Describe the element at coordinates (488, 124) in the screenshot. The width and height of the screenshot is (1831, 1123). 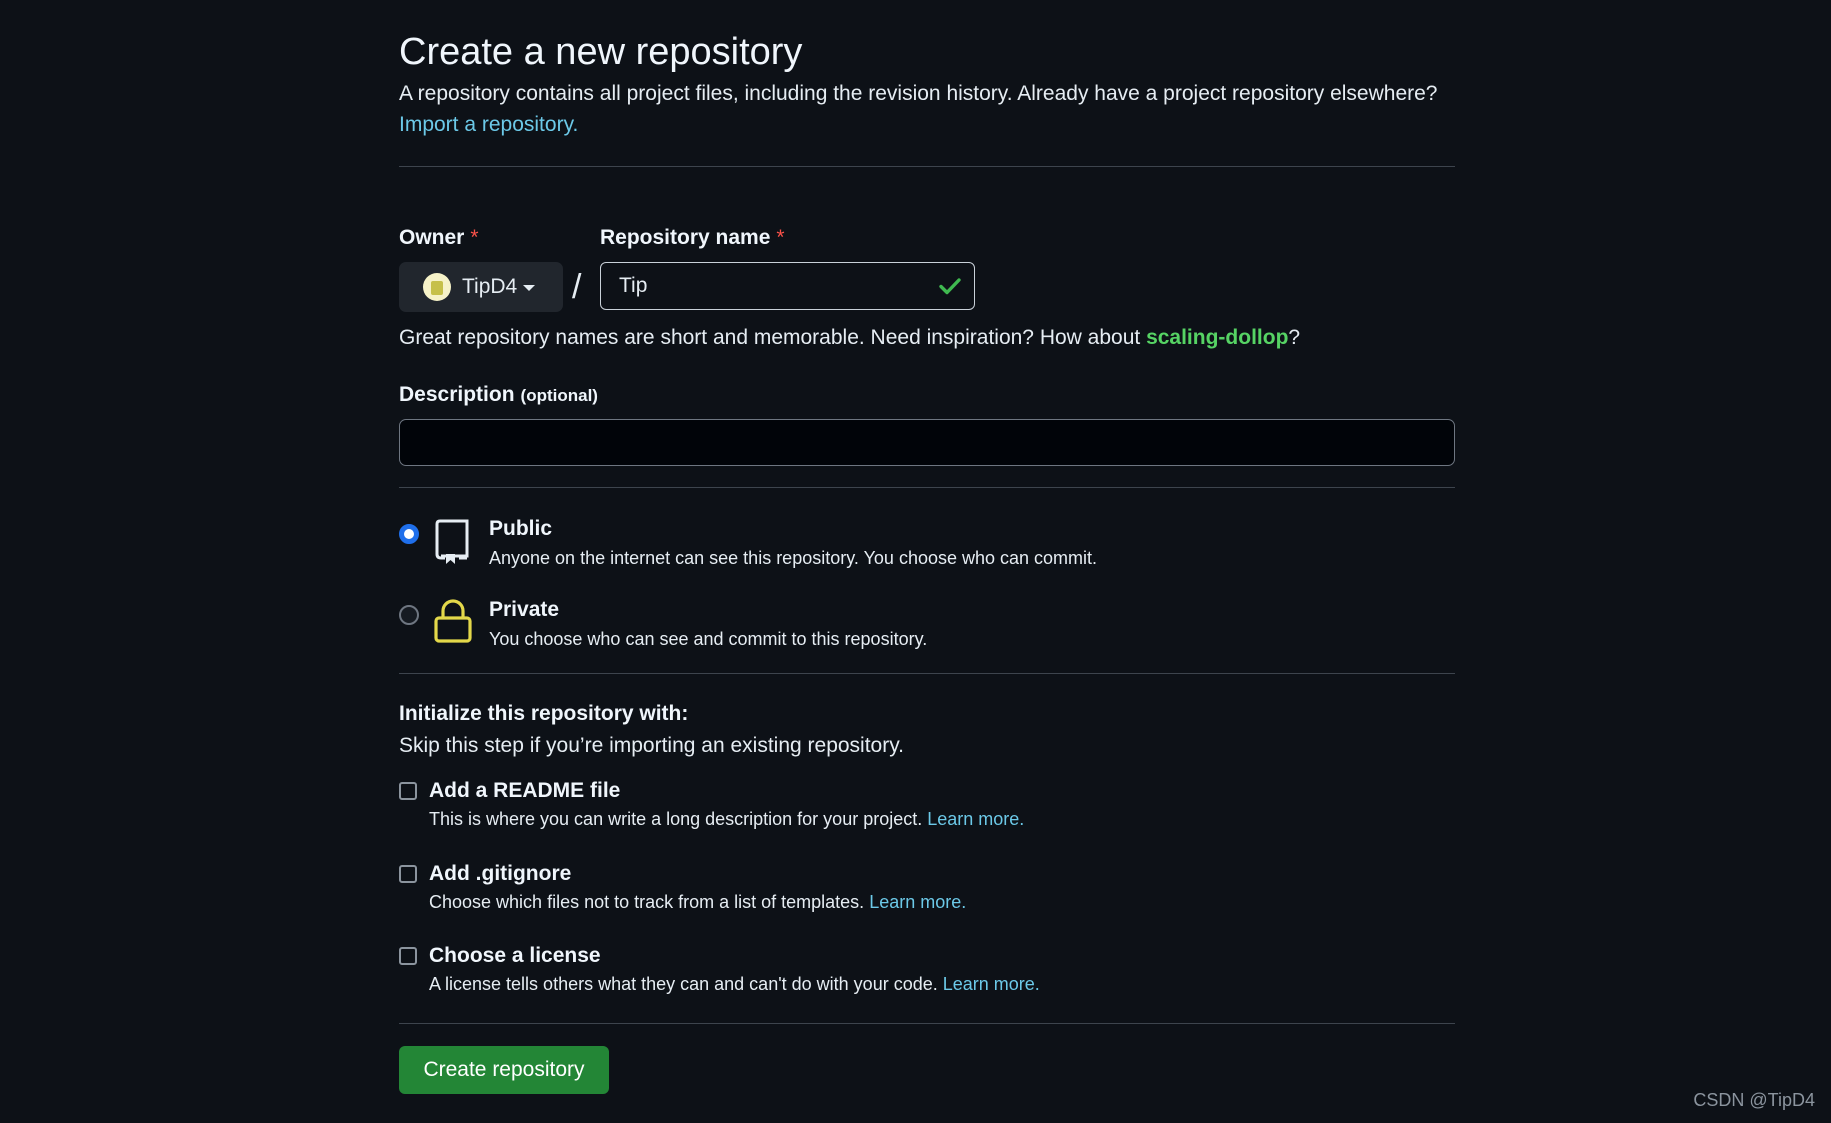
I see `import-repository-link: Import a repository.` at that location.